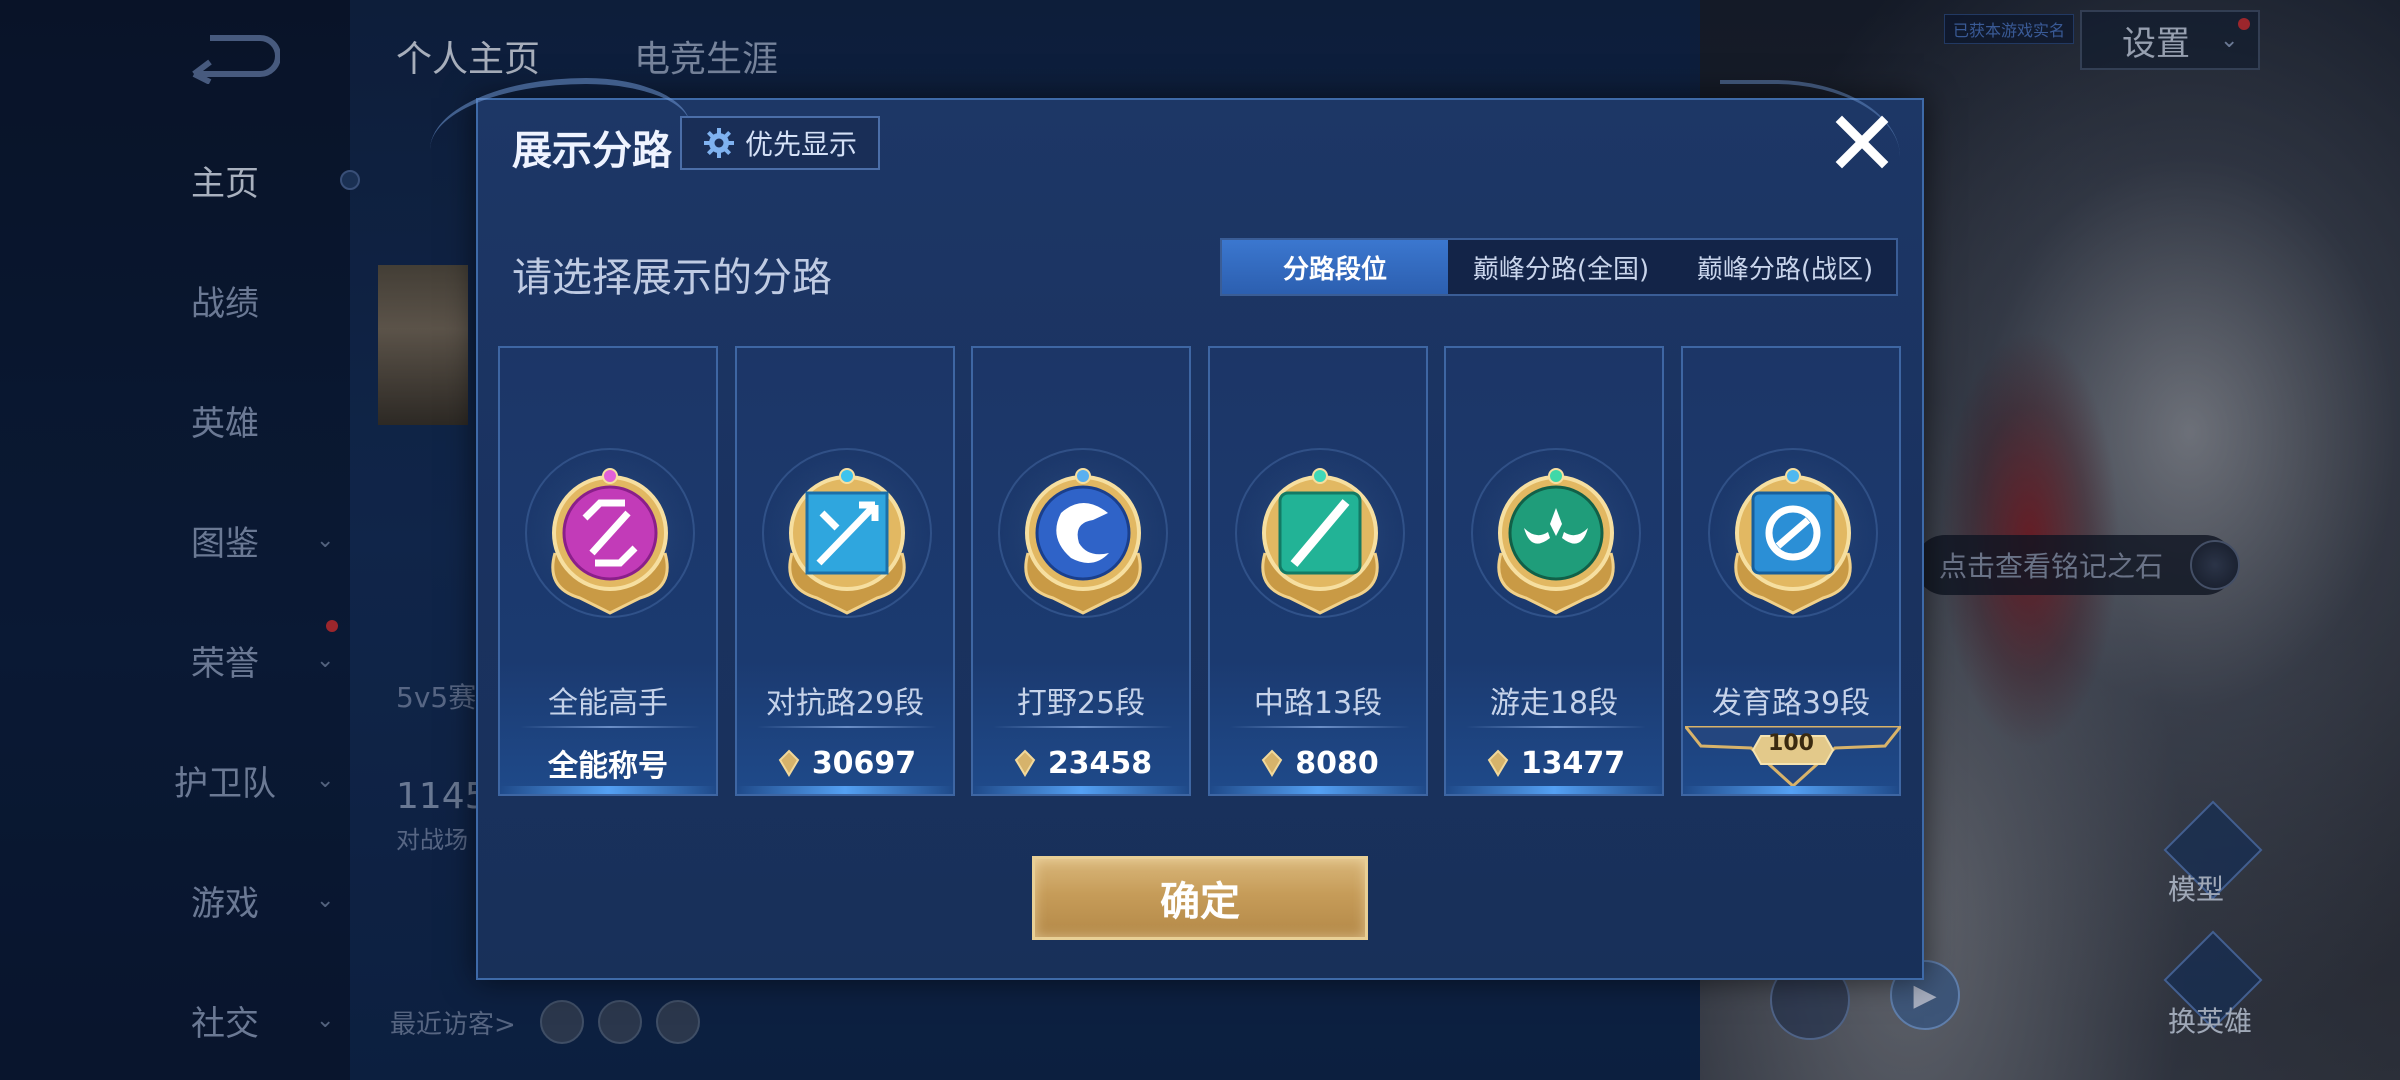 This screenshot has height=1080, width=2400. Describe the element at coordinates (1083, 541) in the screenshot. I see `dragon-icon` at that location.